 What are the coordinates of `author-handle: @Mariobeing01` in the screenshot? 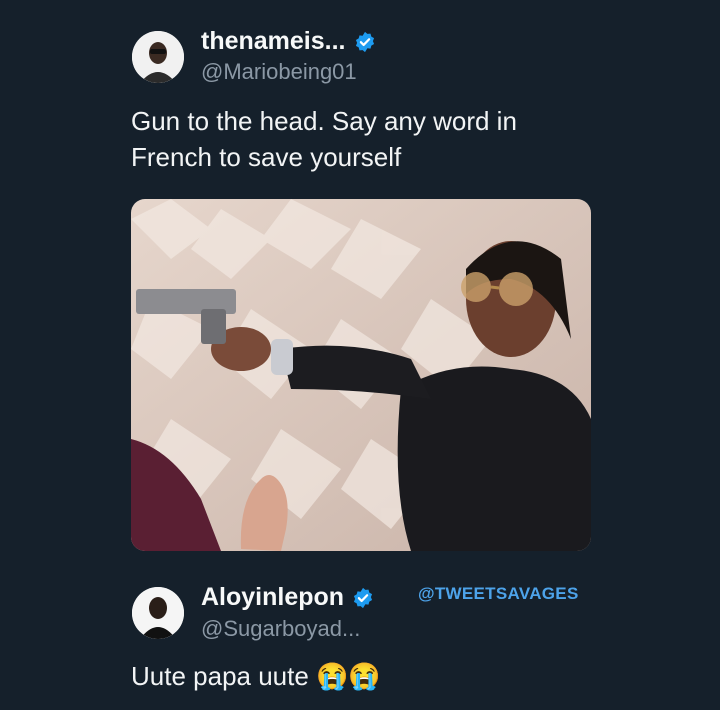 It's located at (279, 72).